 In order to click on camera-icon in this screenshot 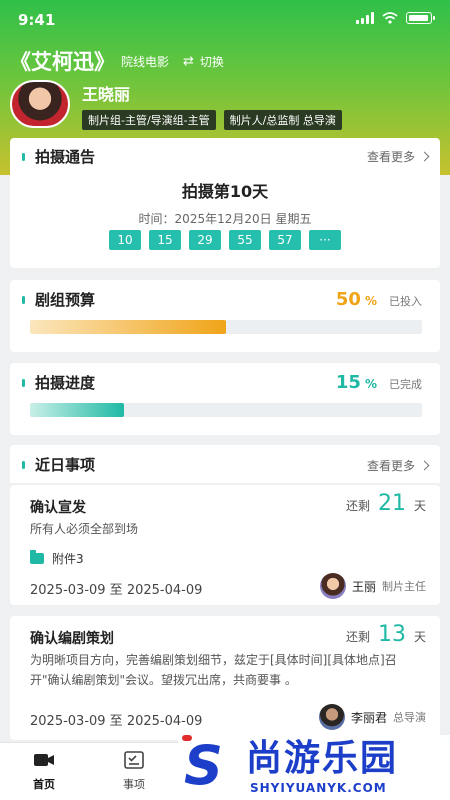, I will do `click(44, 760)`.